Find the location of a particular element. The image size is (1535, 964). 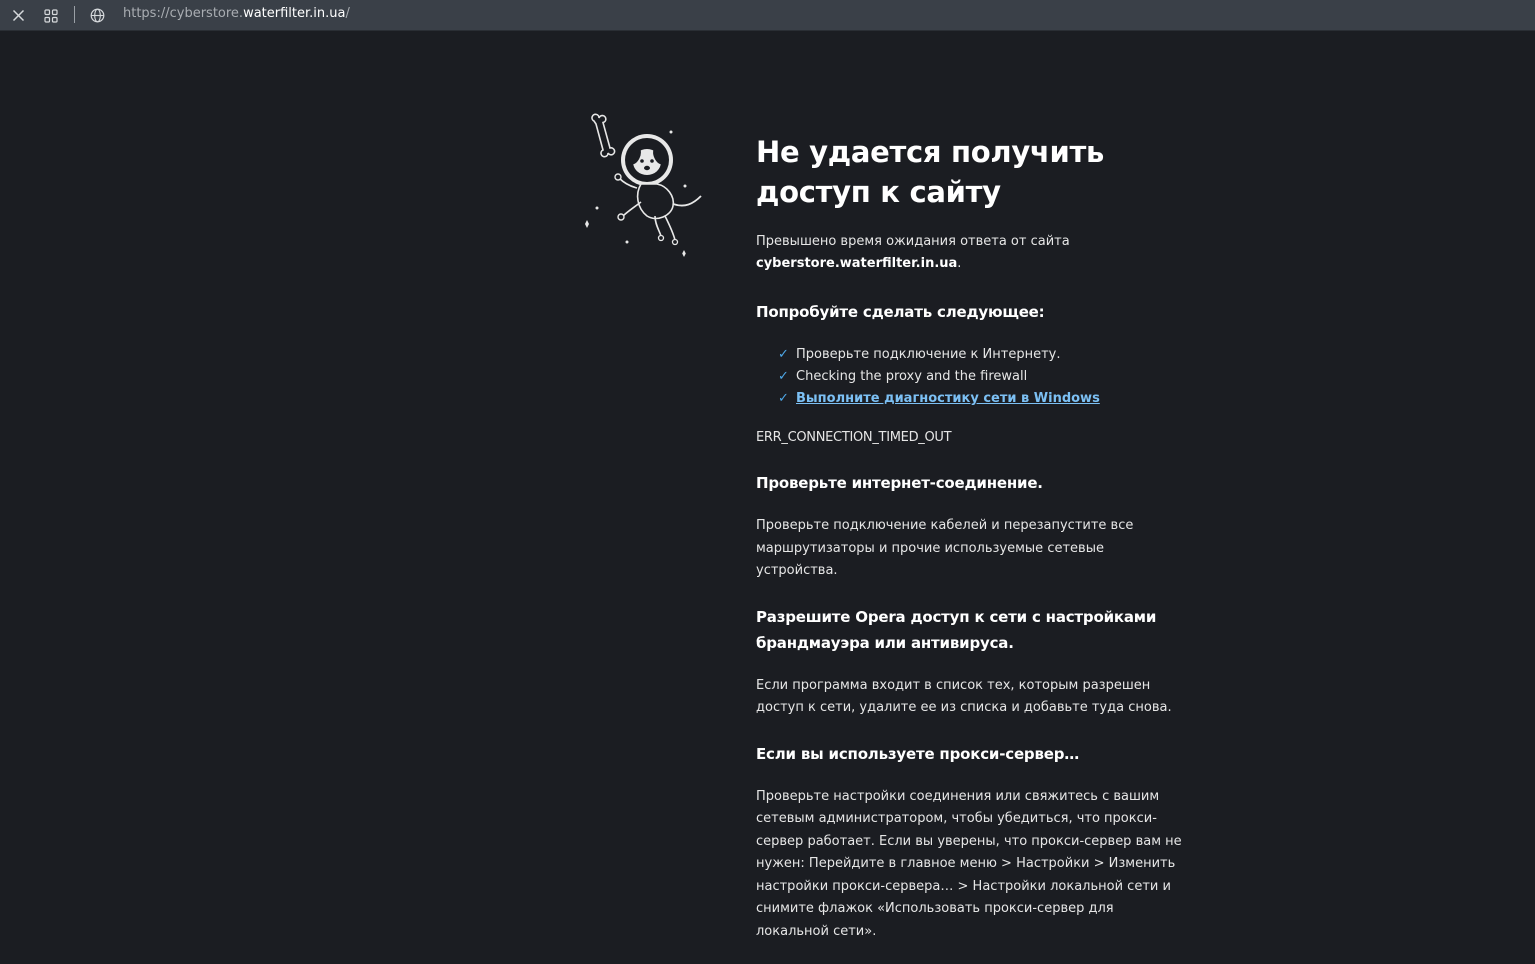

address-bar: https://cyberstore.waterfilter.in.ua/ is located at coordinates (767, 15).